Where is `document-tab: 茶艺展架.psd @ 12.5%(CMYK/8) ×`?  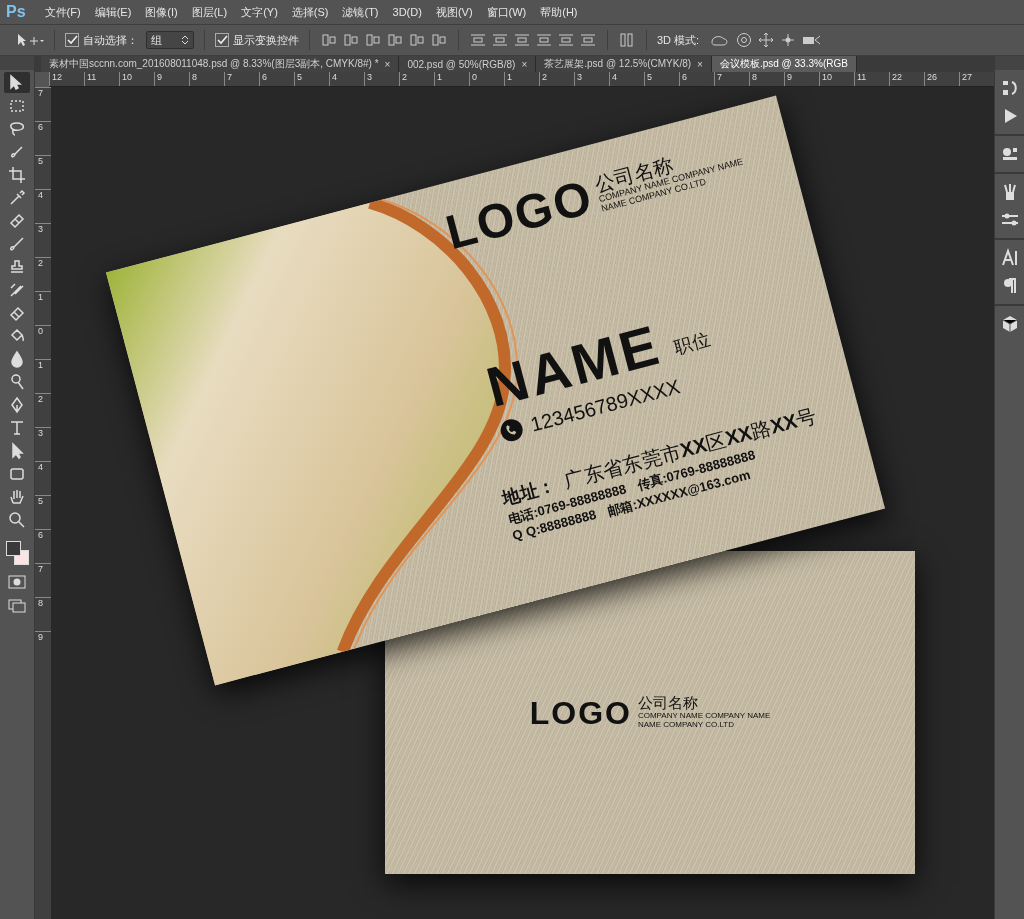 document-tab: 茶艺展架.psd @ 12.5%(CMYK/8) × is located at coordinates (624, 64).